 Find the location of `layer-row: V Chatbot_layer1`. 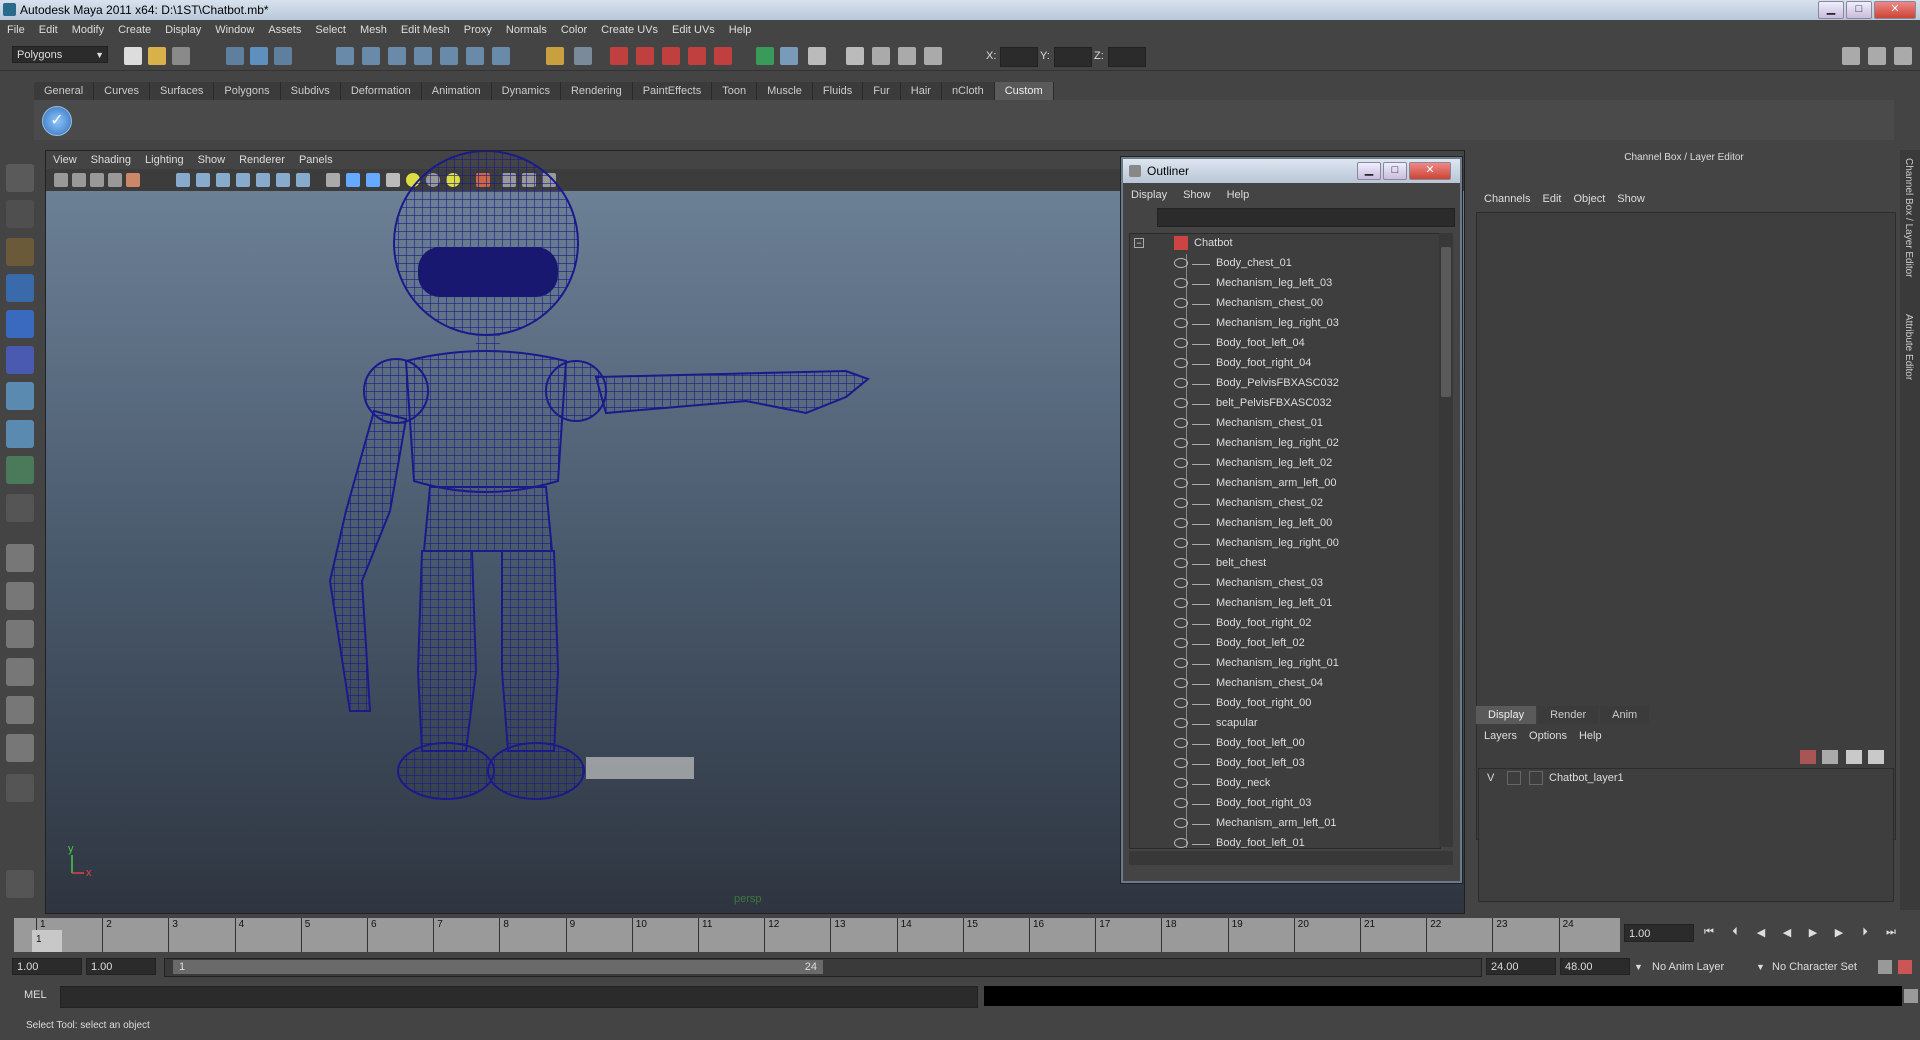

layer-row: V Chatbot_layer1 is located at coordinates (1686, 779).